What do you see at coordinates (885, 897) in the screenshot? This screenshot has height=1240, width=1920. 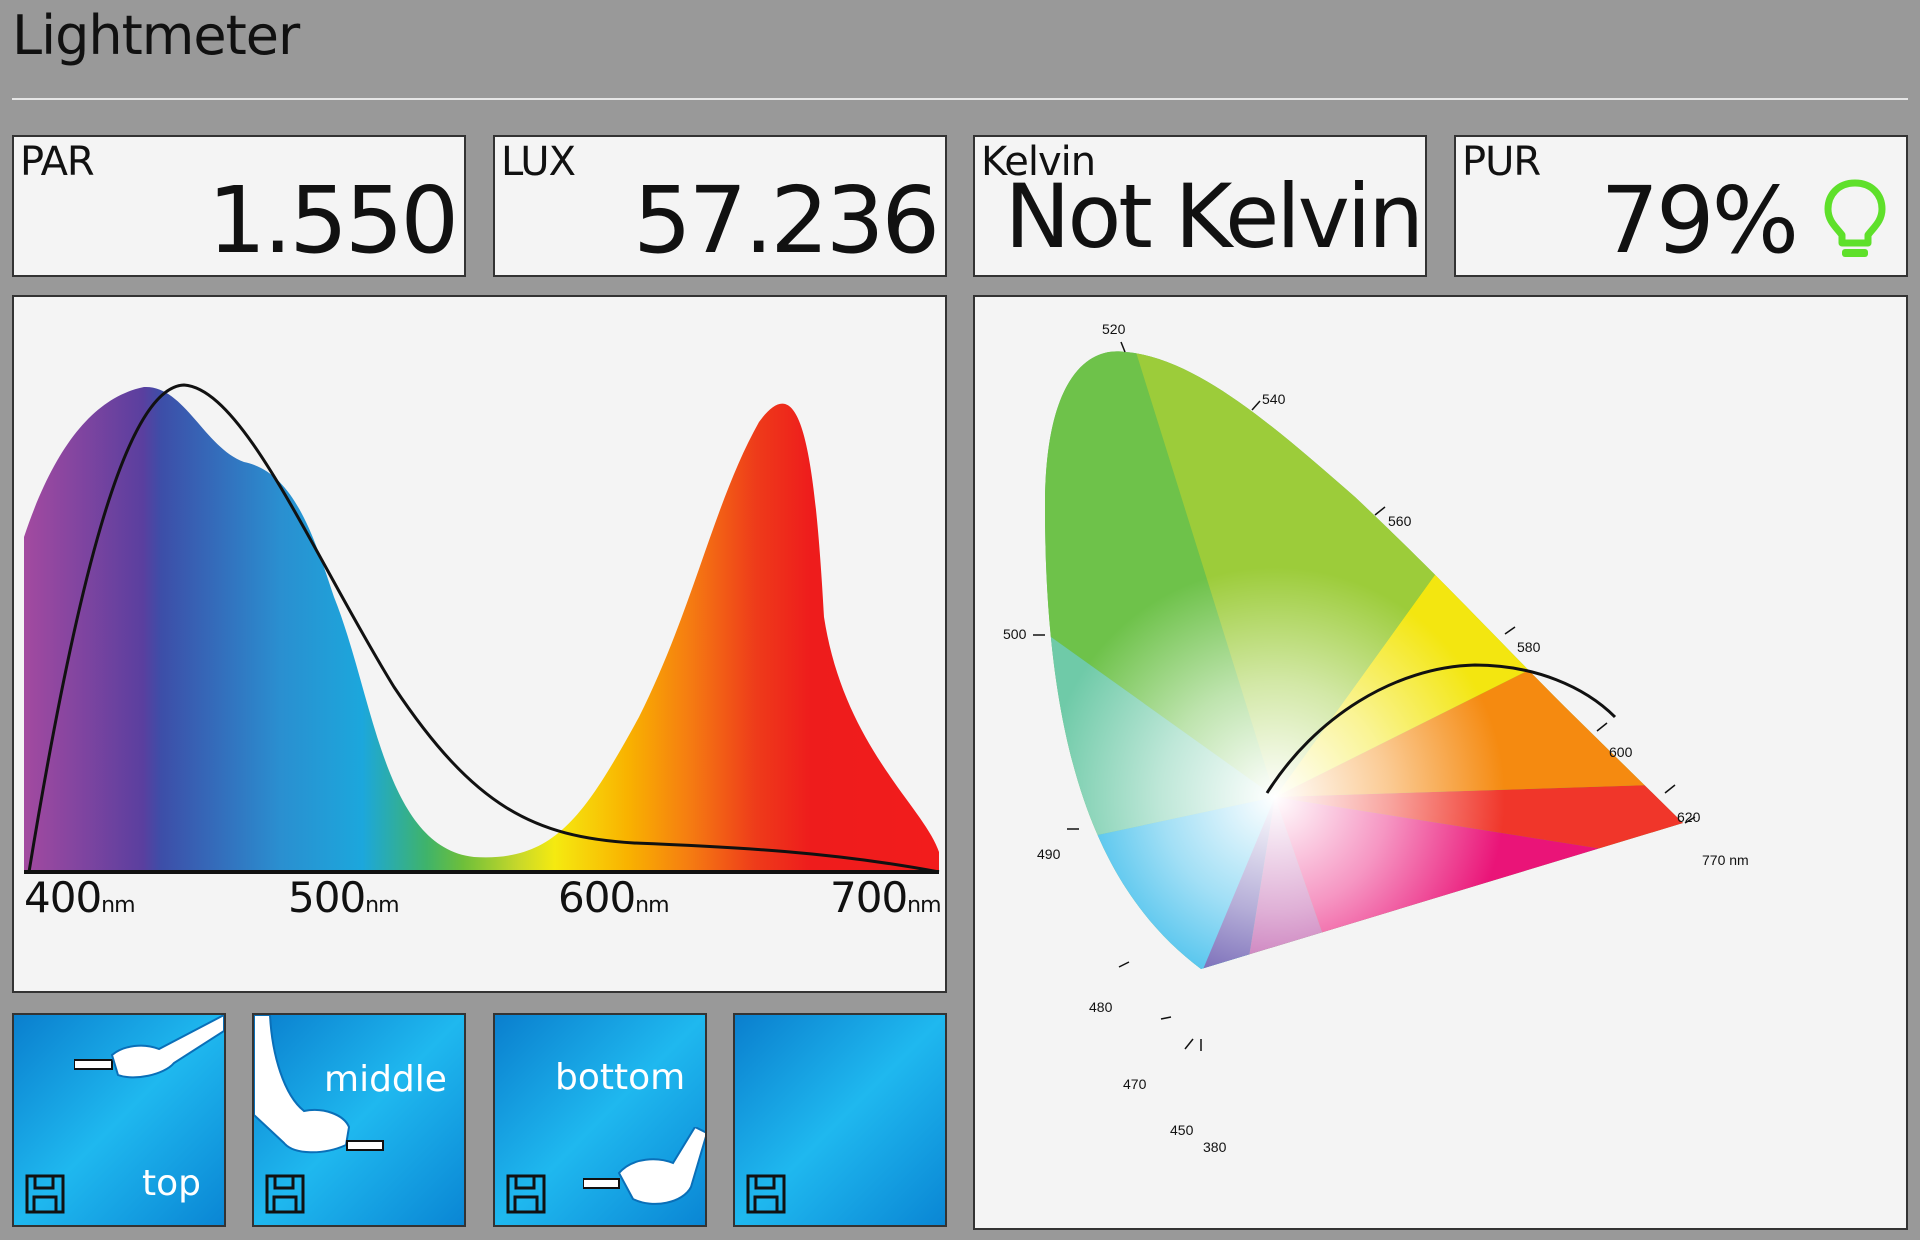 I see `x-tick-700: 700nm` at bounding box center [885, 897].